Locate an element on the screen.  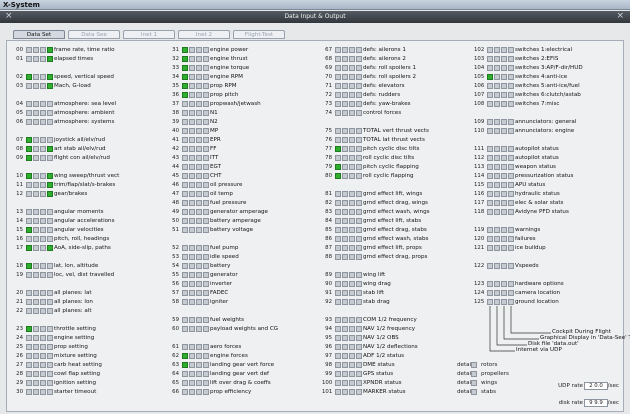
tab-data-see: Data See is located at coordinates (94, 34).